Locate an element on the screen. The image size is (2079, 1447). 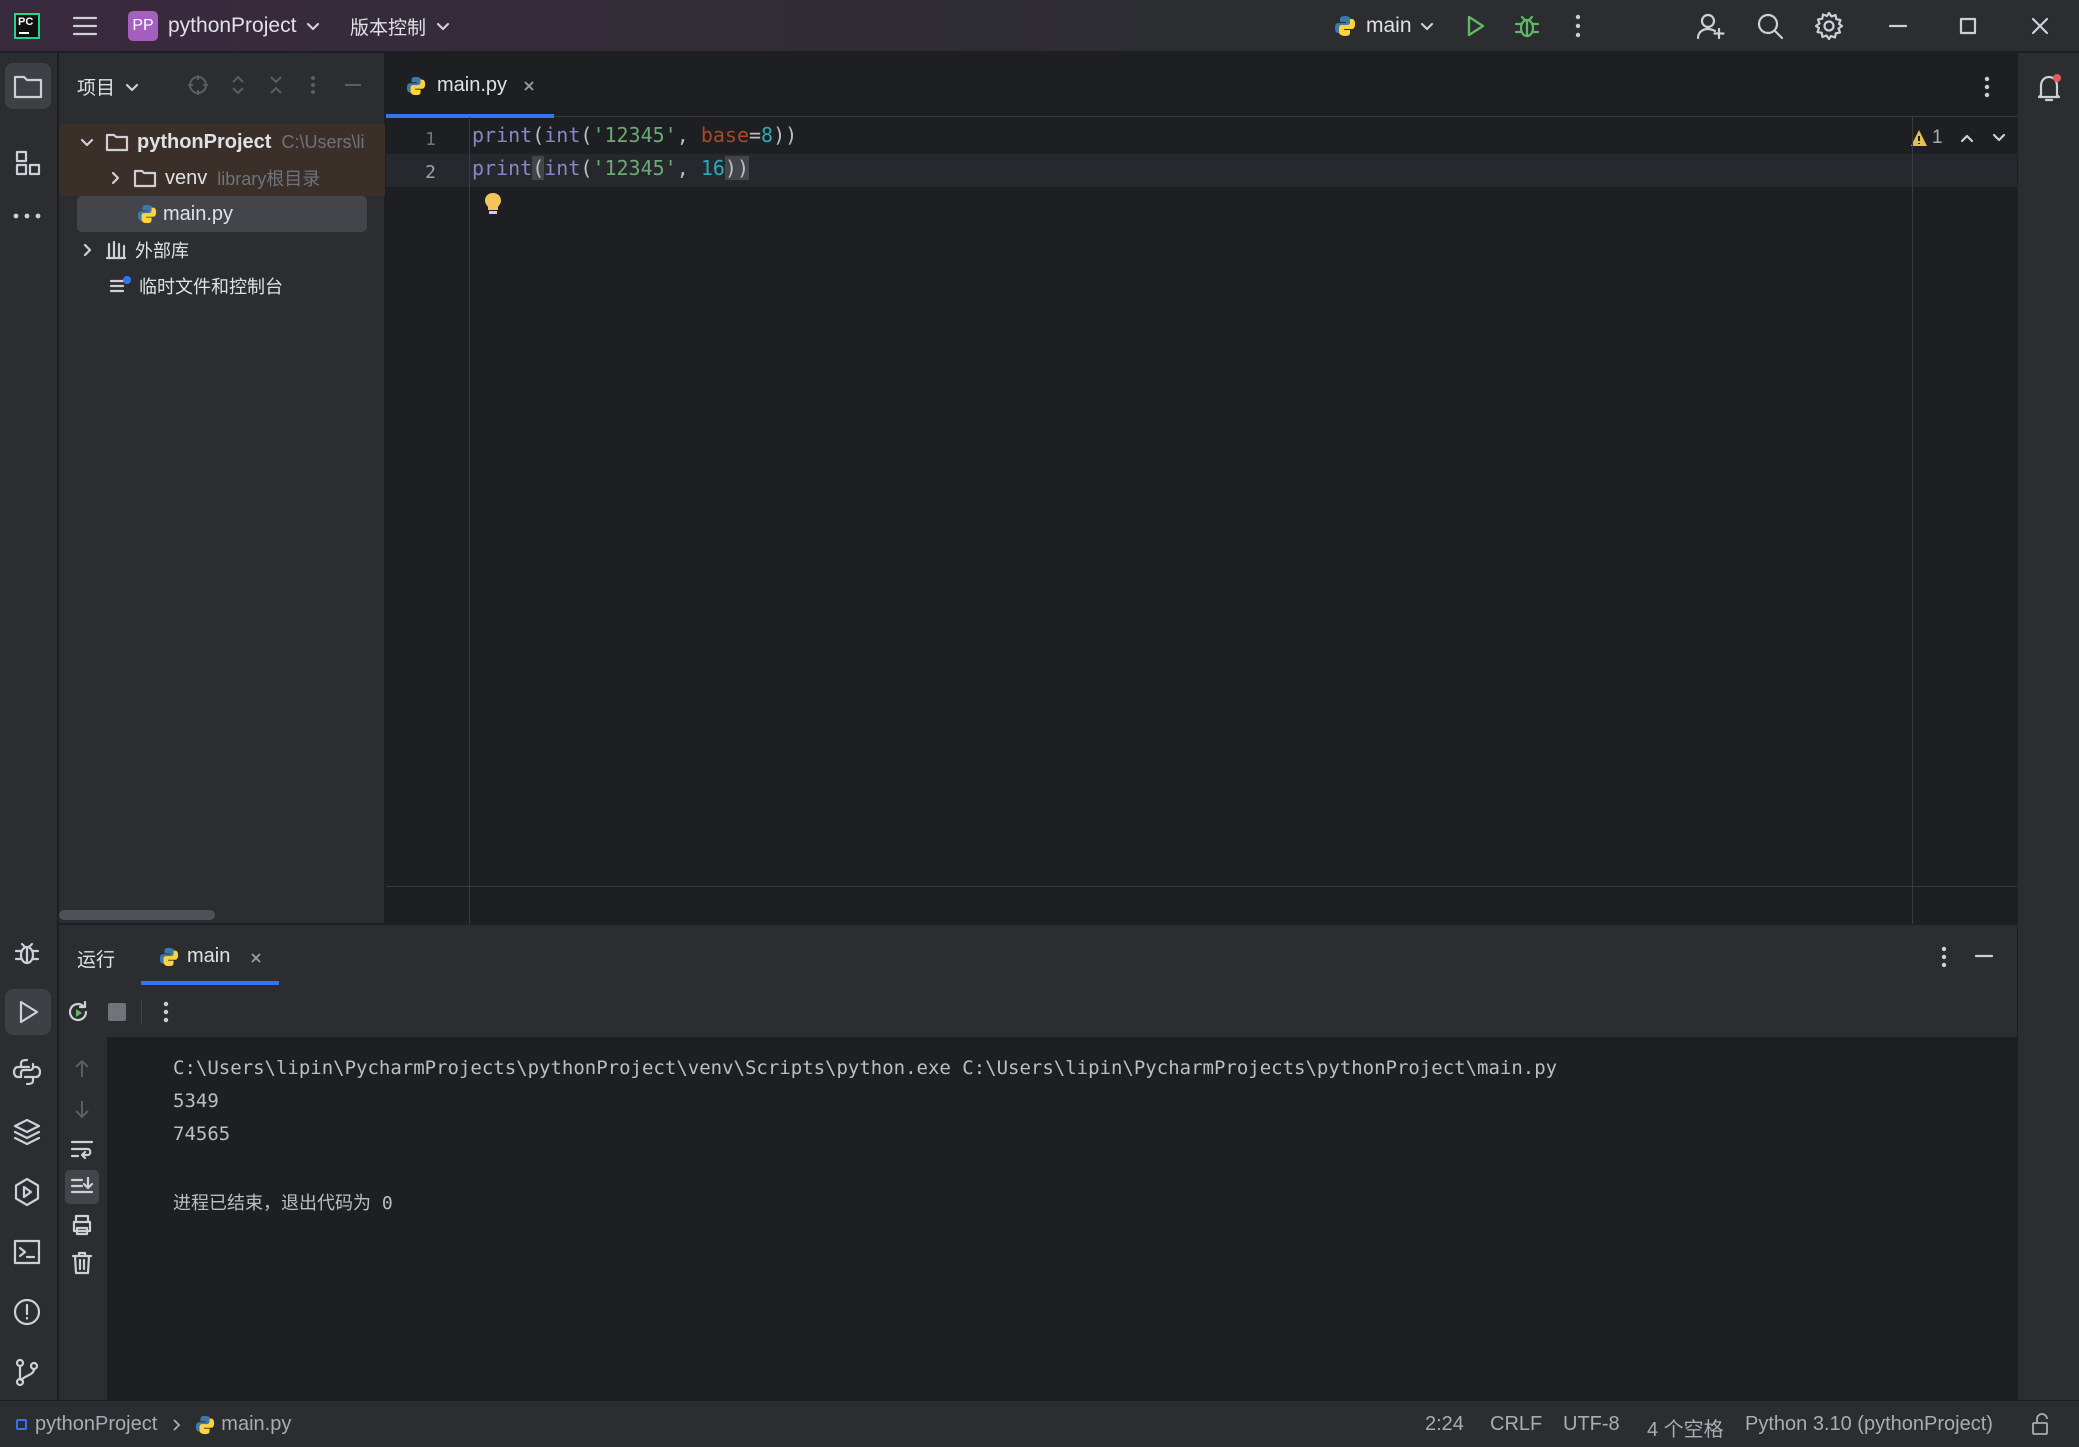
breadcrumb-file: main.py is located at coordinates (256, 1424).